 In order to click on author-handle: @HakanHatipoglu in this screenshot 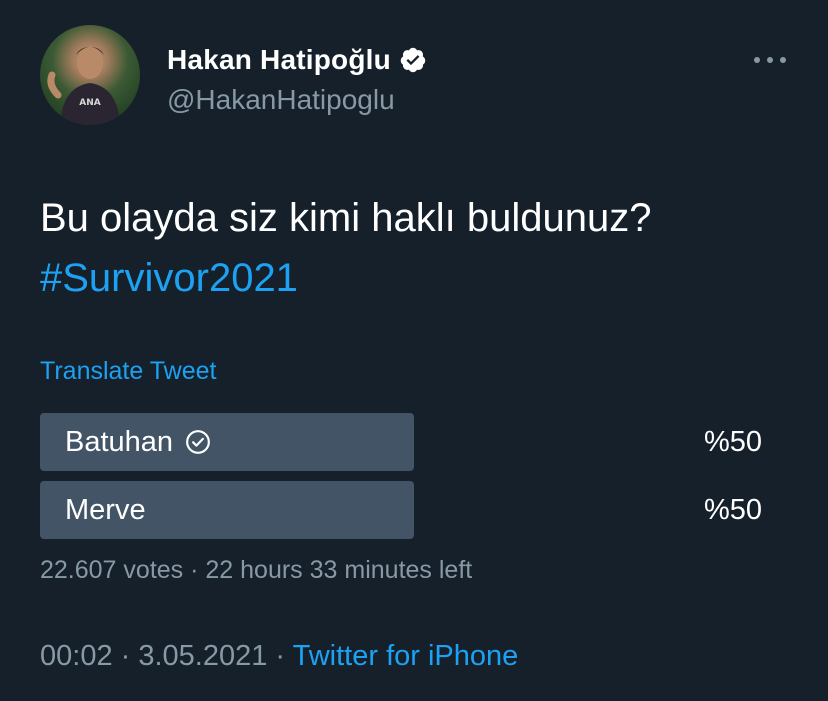, I will do `click(281, 100)`.